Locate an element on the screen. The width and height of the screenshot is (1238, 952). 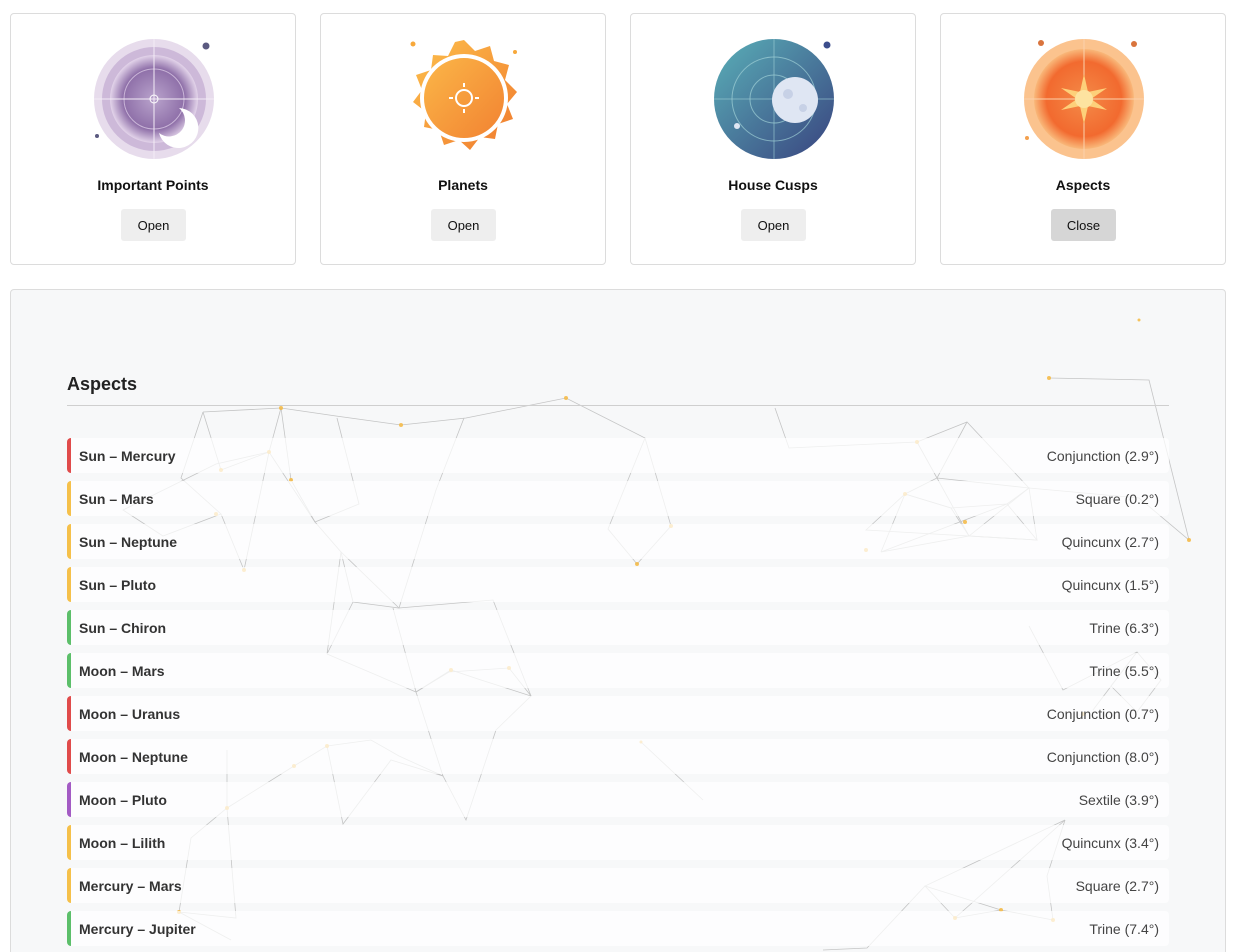
aspect-row: Moon – Lilith Quincunx (3.4°) is located at coordinates (618, 842).